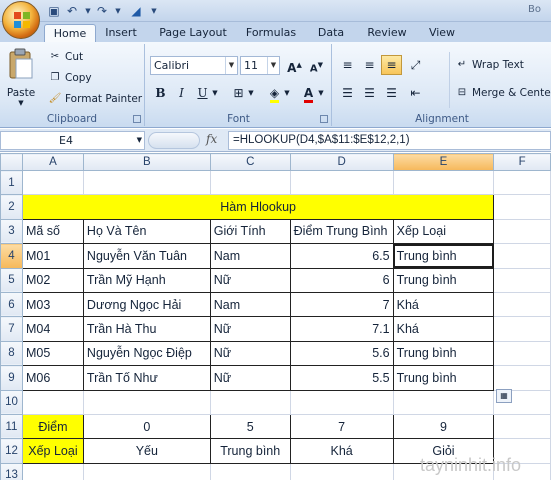 This screenshot has height=480, width=551. Describe the element at coordinates (11, 304) in the screenshot. I see `row-header: 6` at that location.